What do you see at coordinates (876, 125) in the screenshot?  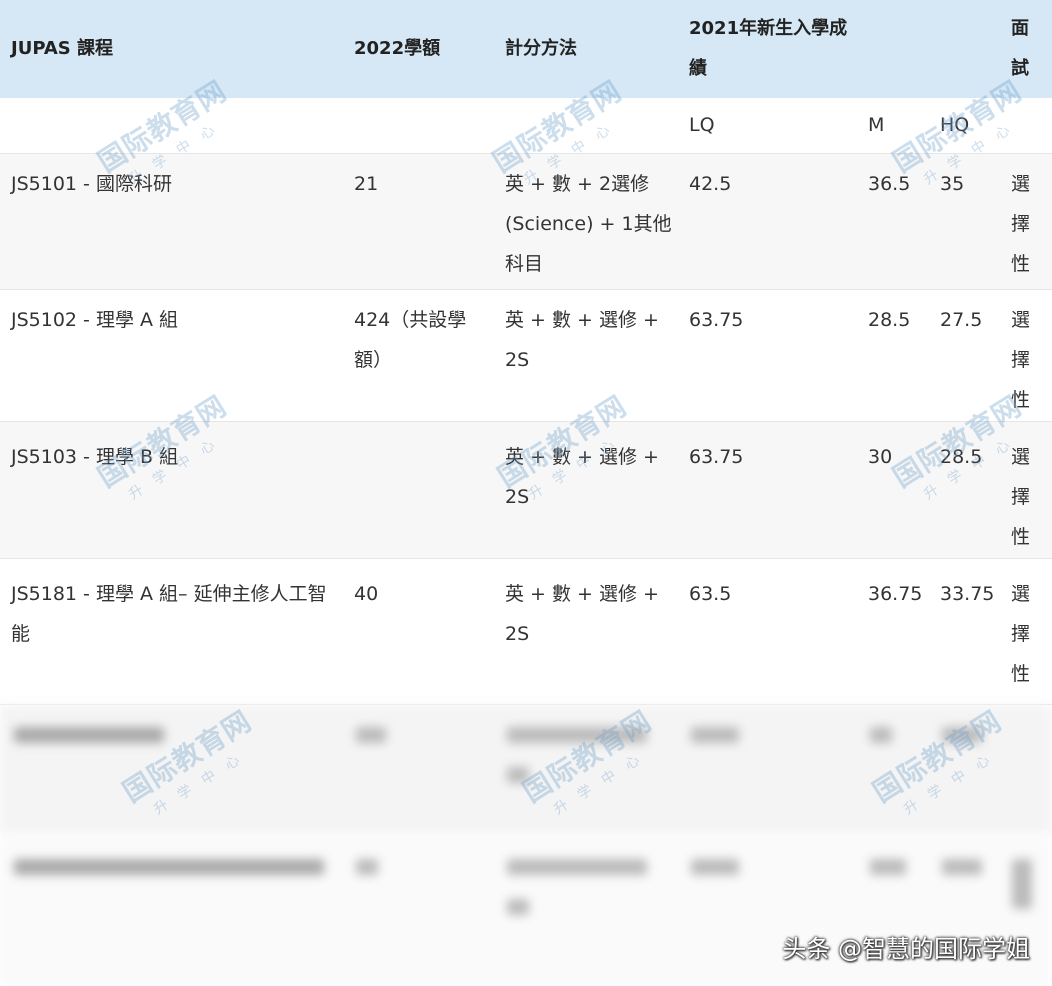 I see `subheader-m: M` at bounding box center [876, 125].